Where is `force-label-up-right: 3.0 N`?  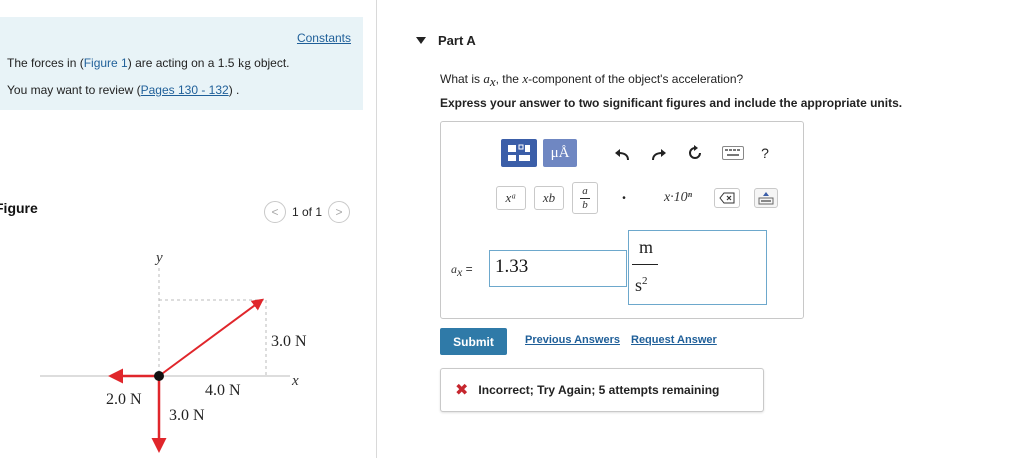 force-label-up-right: 3.0 N is located at coordinates (289, 341).